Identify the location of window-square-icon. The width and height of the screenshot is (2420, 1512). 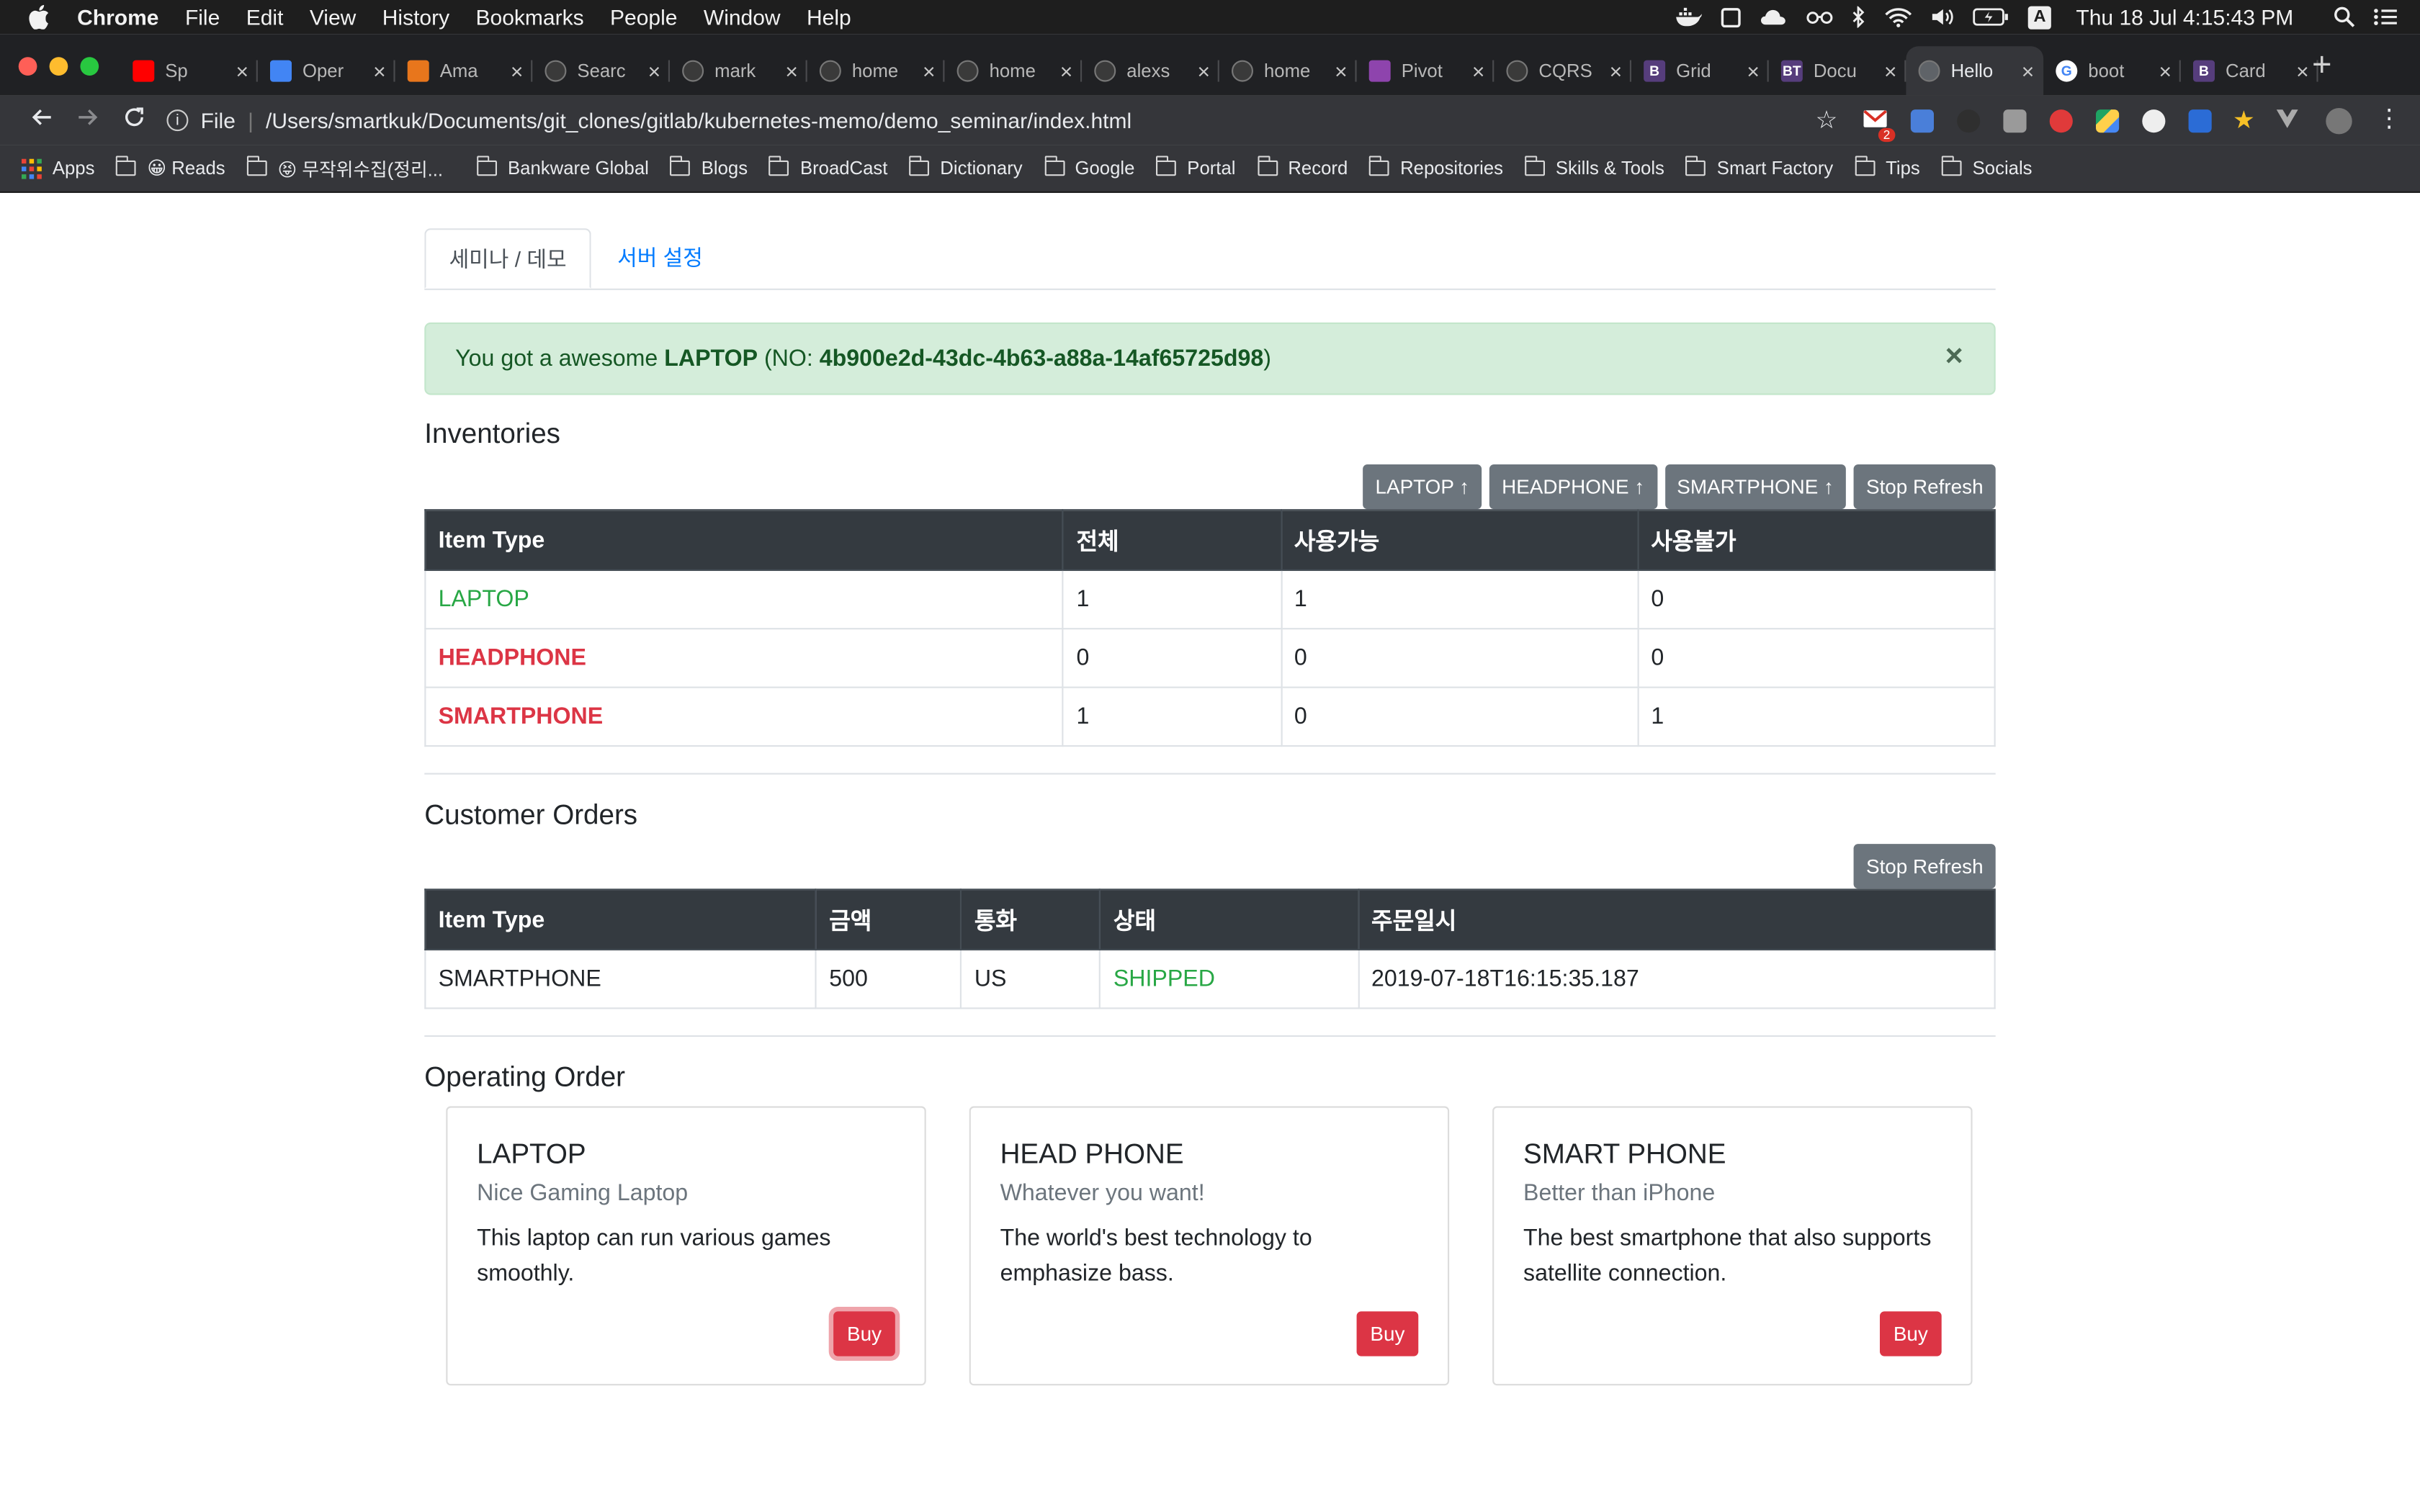
(1731, 17).